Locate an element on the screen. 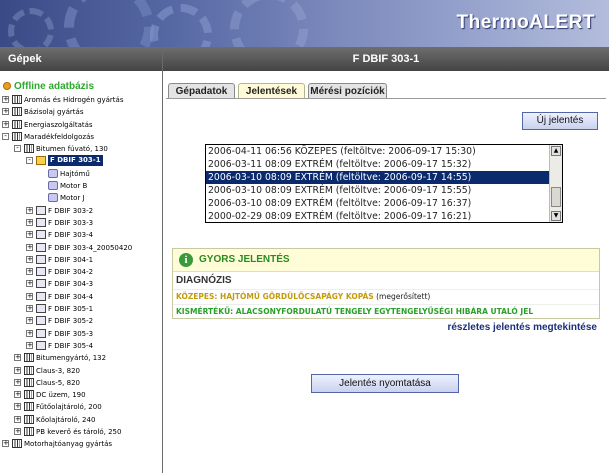 This screenshot has width=609, height=473. tree-item: + Claus-3, 820 is located at coordinates (81, 371).